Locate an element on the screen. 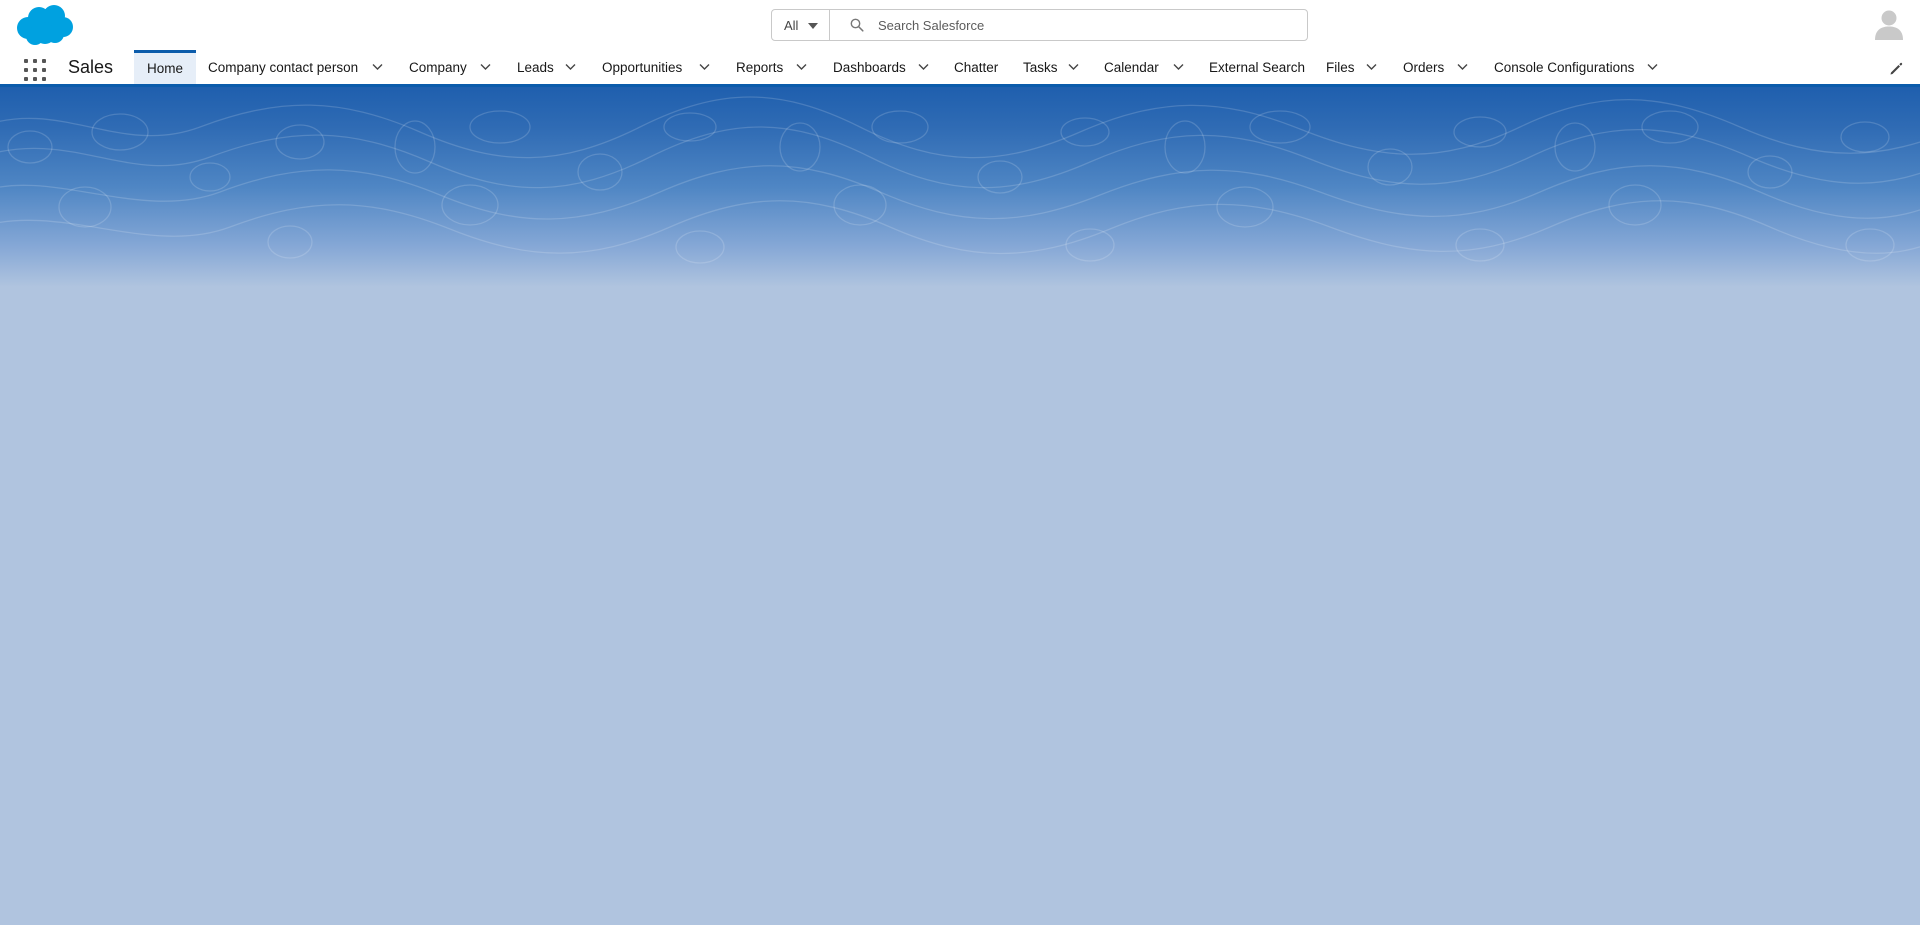 This screenshot has width=1920, height=925. nav-item-label: Home is located at coordinates (164, 68).